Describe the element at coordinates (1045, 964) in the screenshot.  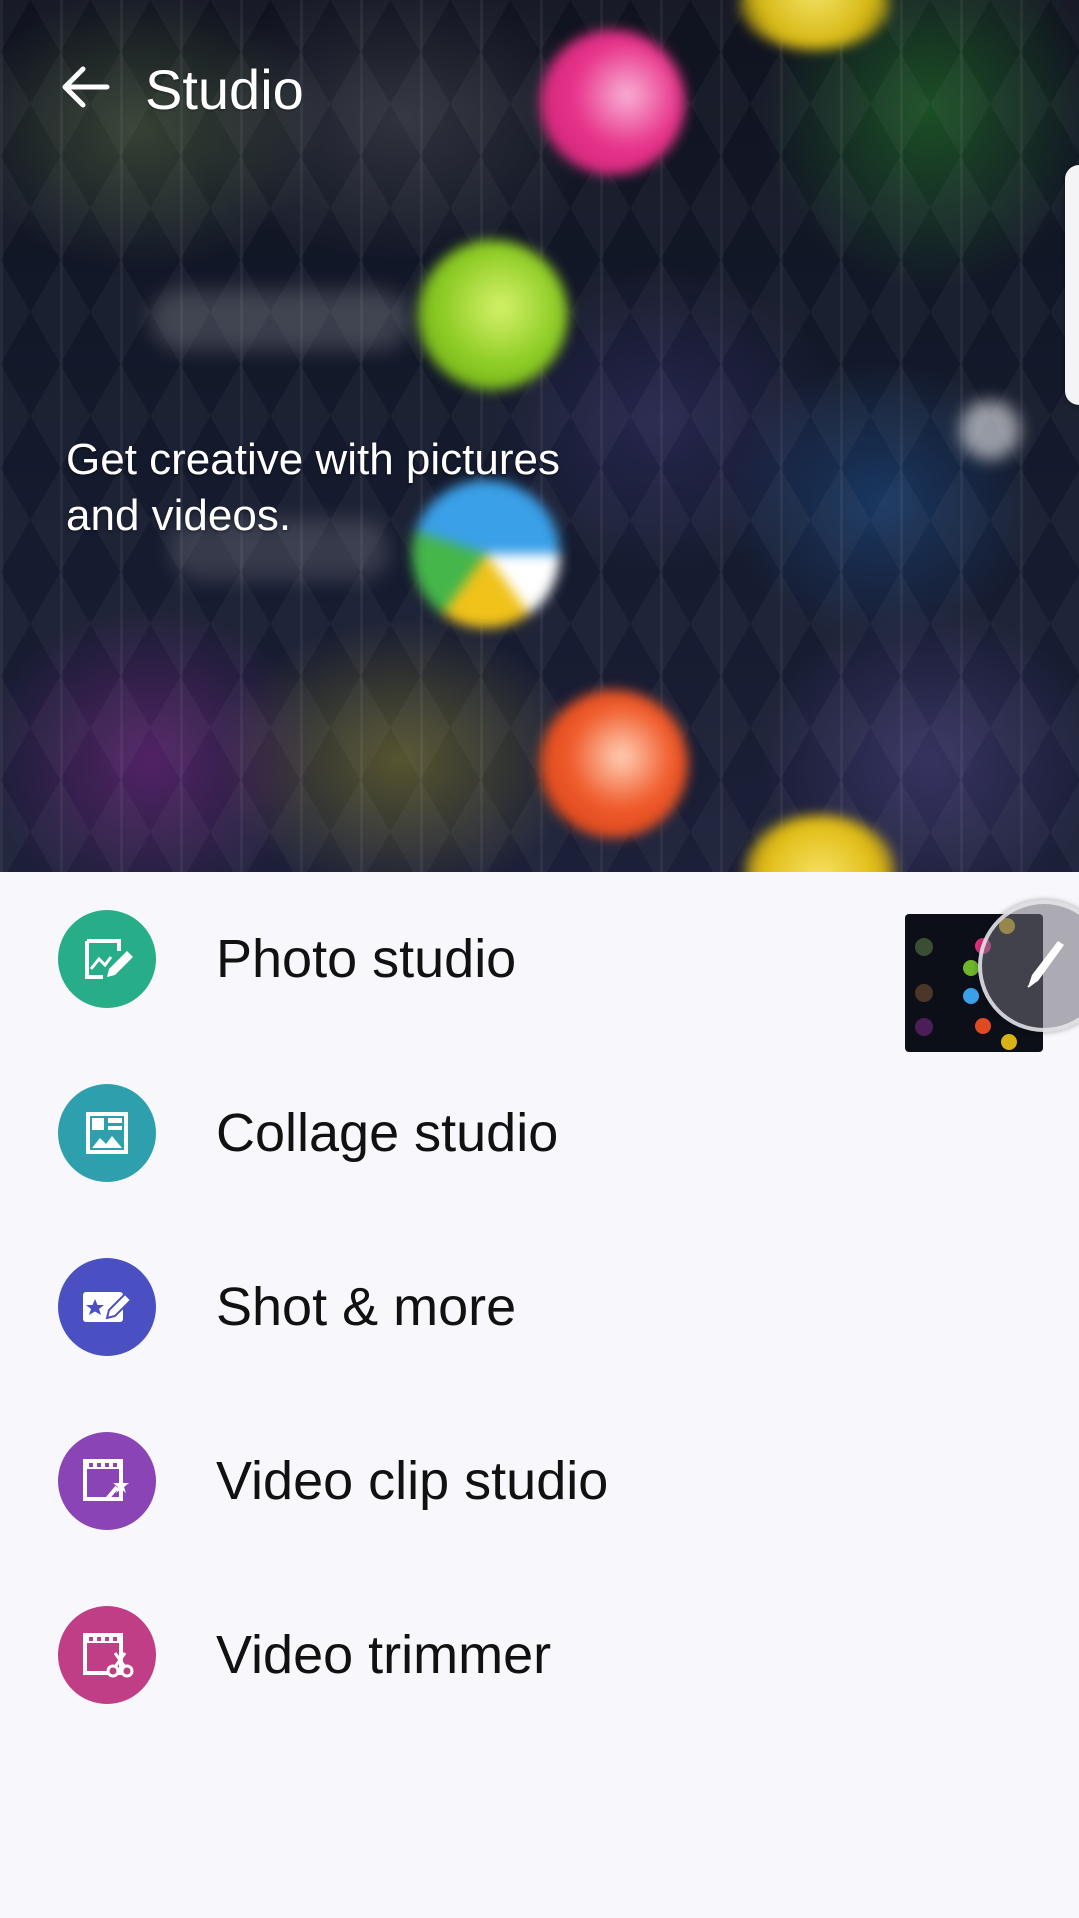
I see `pen-icon` at that location.